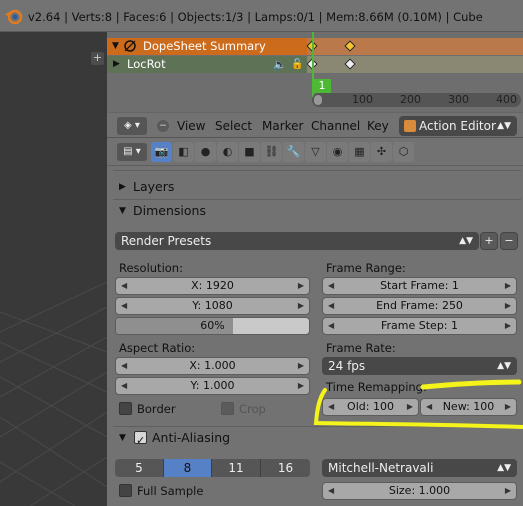 The width and height of the screenshot is (523, 506). Describe the element at coordinates (161, 152) in the screenshot. I see `render-tab-icon: 📷` at that location.